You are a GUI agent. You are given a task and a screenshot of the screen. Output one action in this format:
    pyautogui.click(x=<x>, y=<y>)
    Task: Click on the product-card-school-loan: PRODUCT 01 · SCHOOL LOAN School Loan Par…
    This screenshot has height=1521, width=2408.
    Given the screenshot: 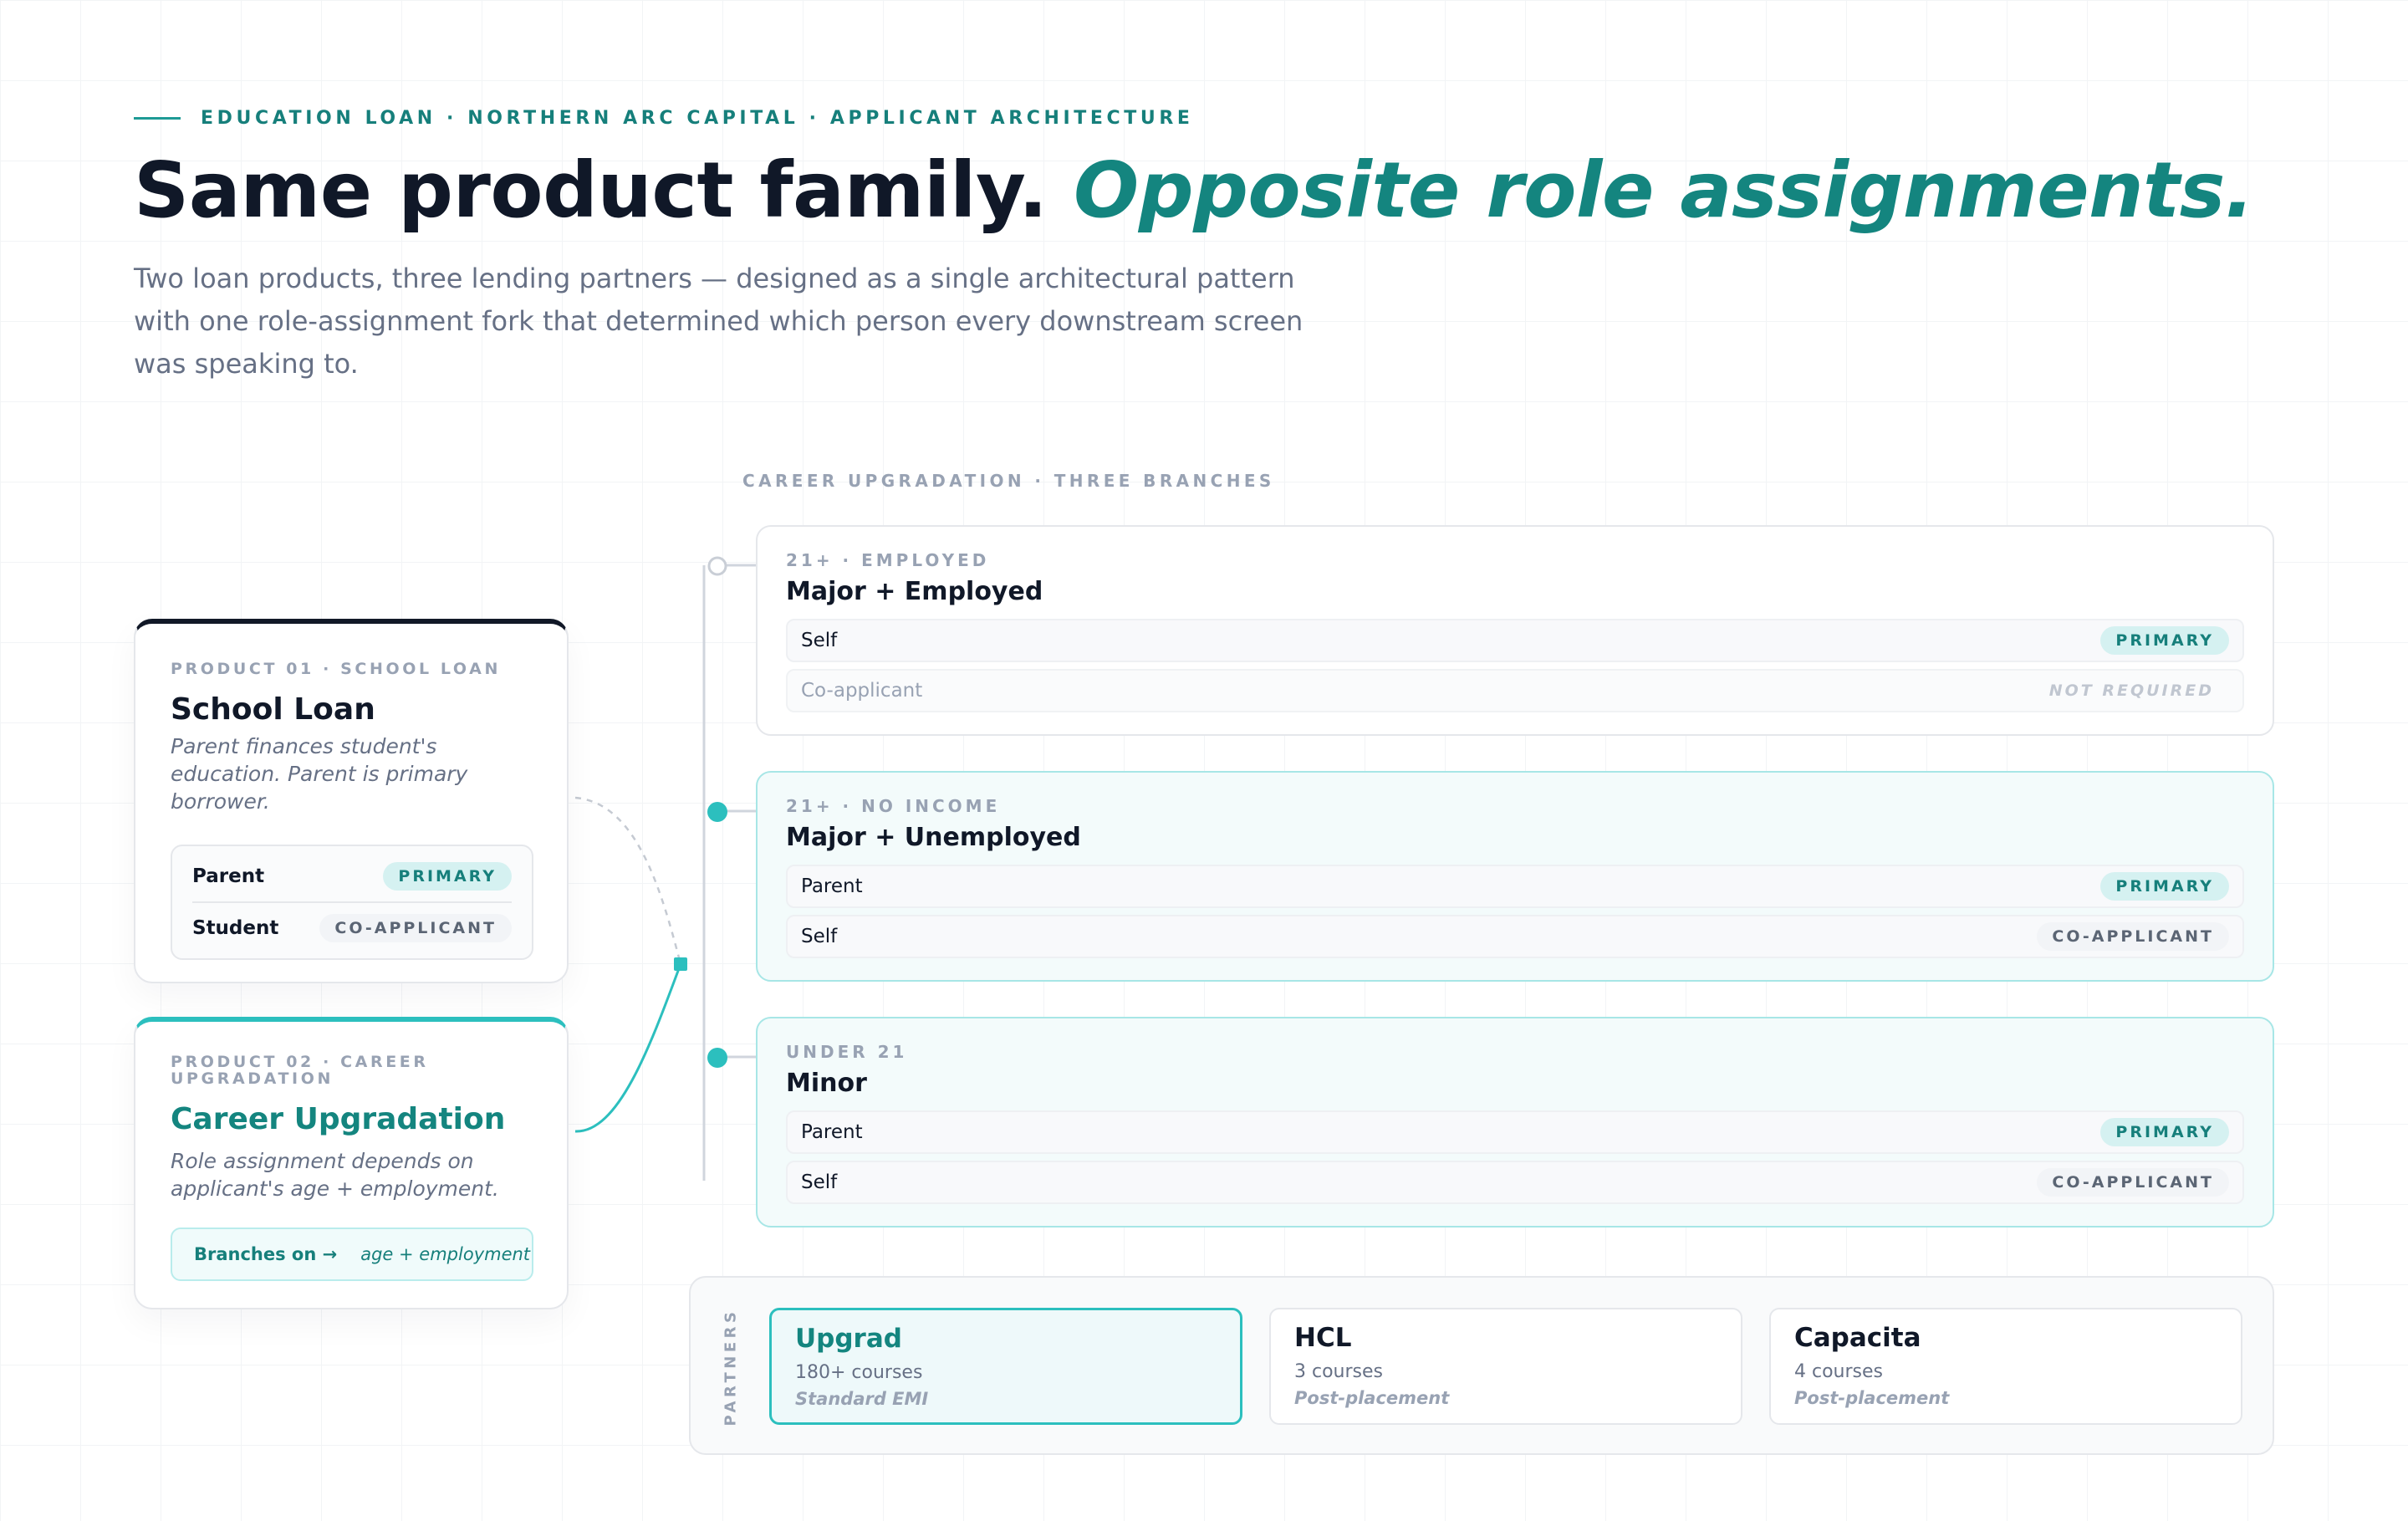 What is the action you would take?
    pyautogui.click(x=352, y=801)
    